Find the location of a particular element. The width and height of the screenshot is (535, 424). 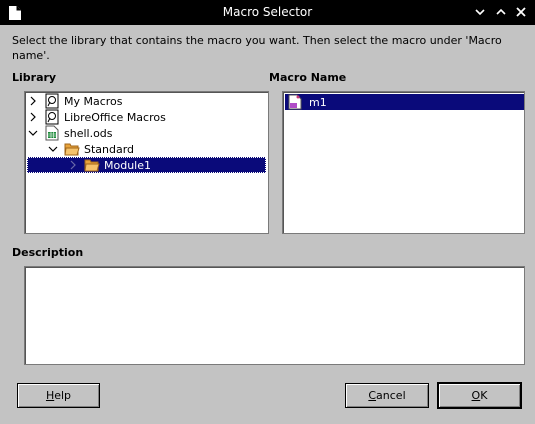

tree-item-my-macros: My Macros is located at coordinates (146, 101).